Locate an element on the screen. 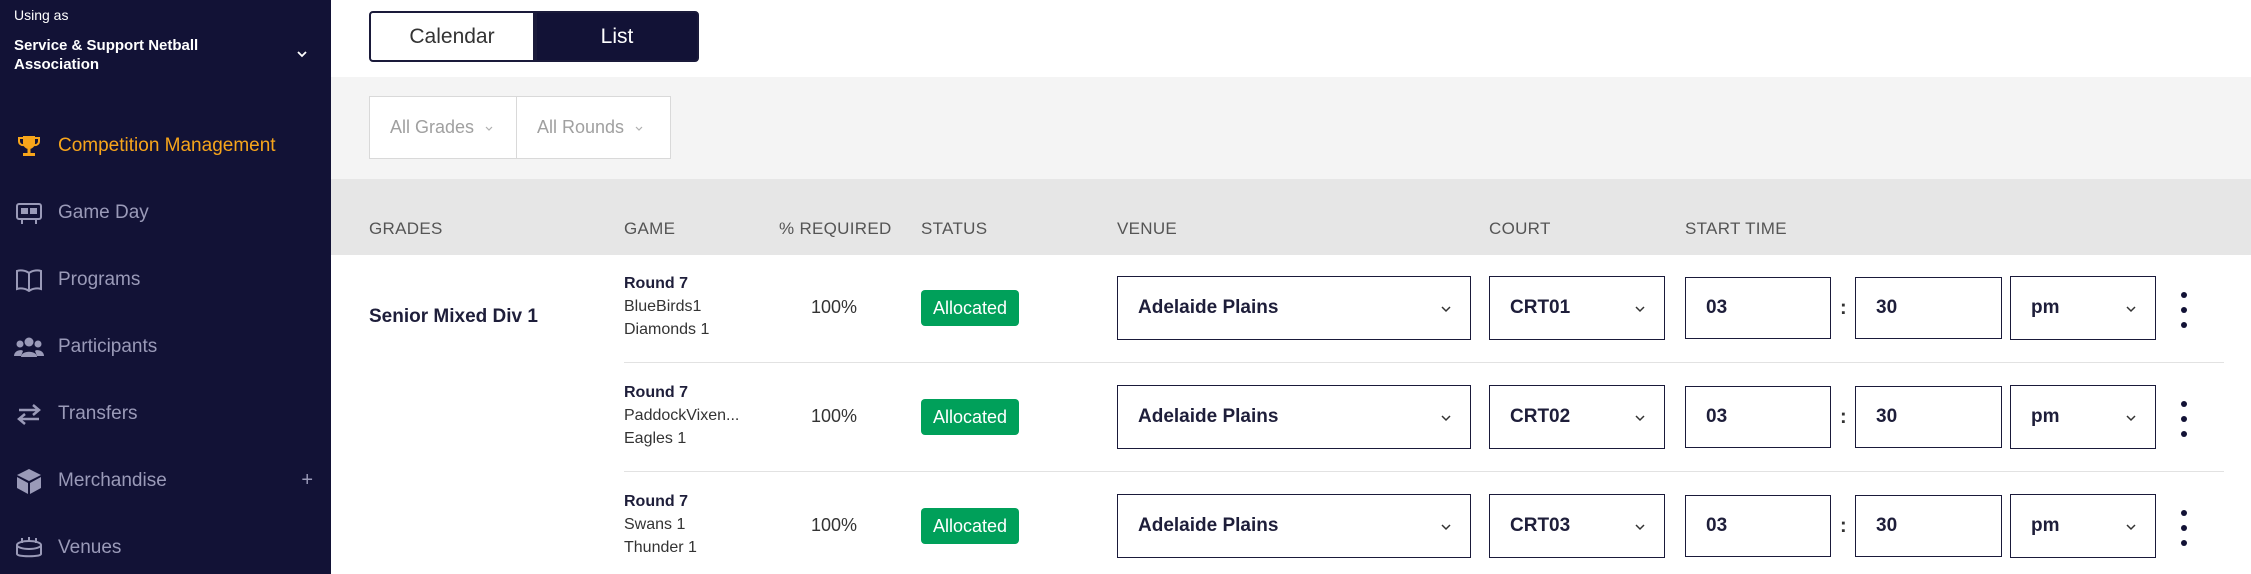 This screenshot has width=2251, height=574. column-header-venue: VENUE is located at coordinates (1147, 228).